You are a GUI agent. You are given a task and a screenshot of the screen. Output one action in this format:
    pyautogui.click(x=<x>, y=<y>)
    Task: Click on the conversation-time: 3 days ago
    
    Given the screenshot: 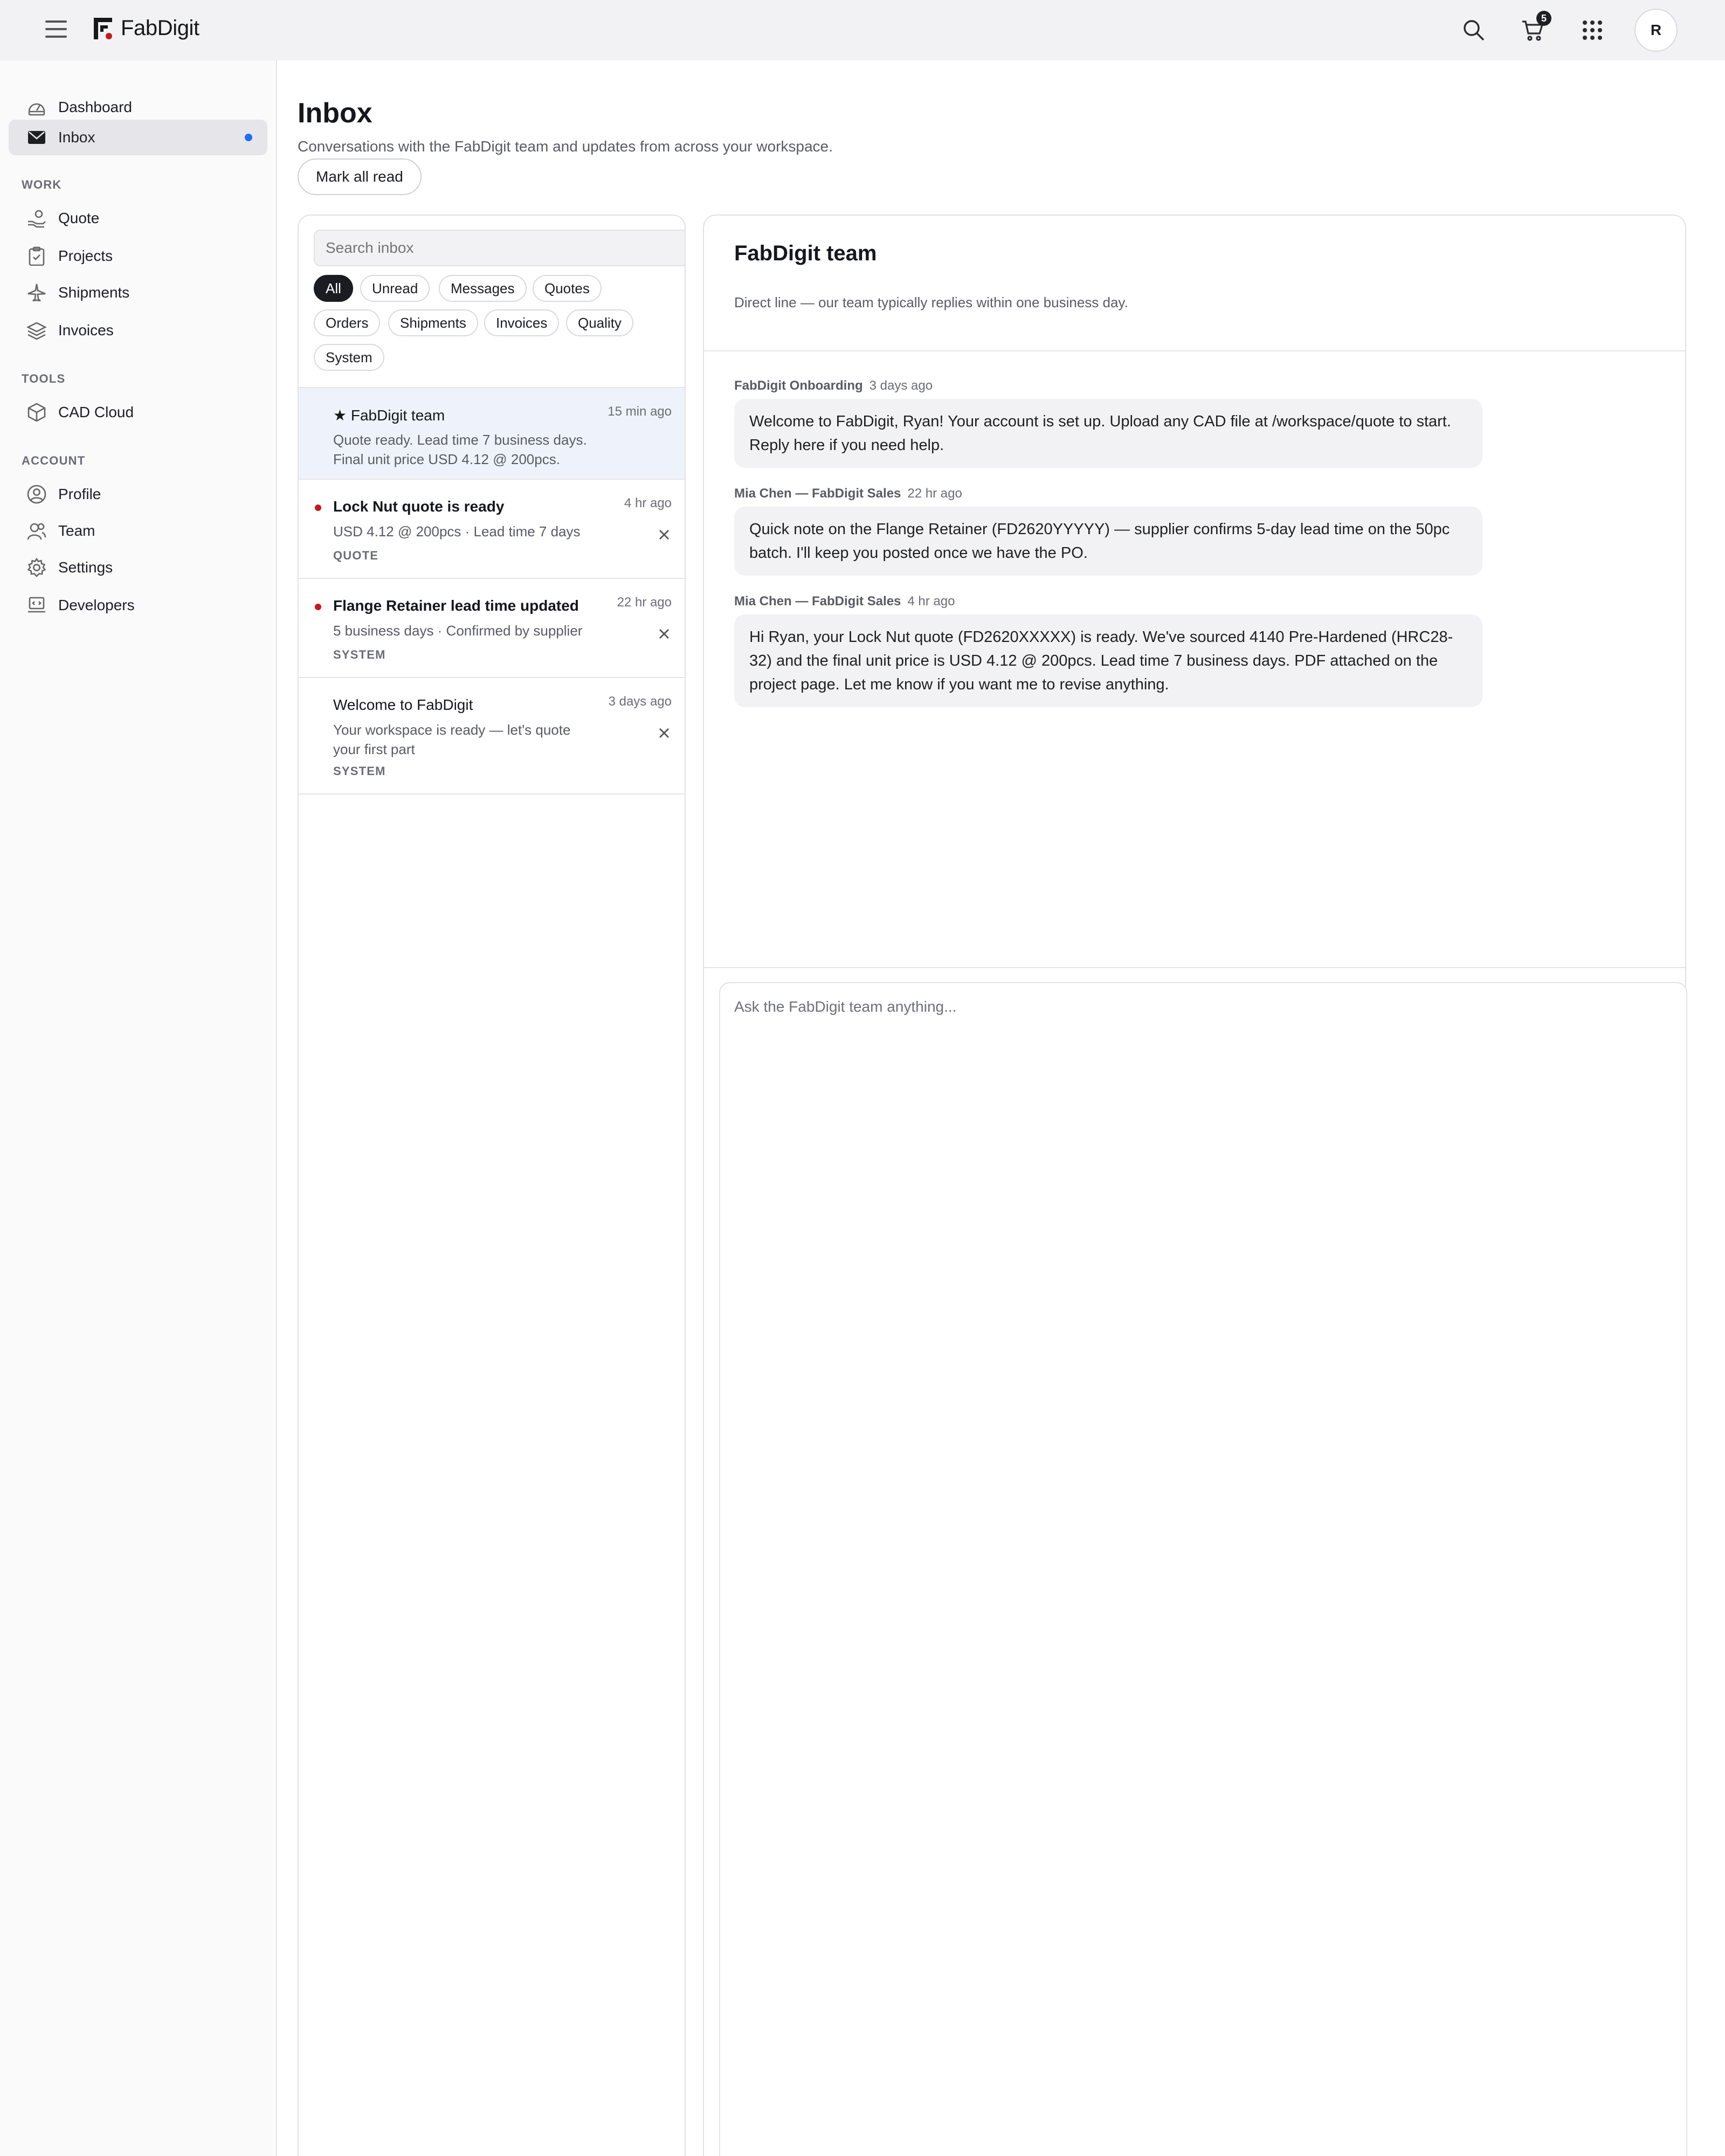 What is the action you would take?
    pyautogui.click(x=640, y=701)
    